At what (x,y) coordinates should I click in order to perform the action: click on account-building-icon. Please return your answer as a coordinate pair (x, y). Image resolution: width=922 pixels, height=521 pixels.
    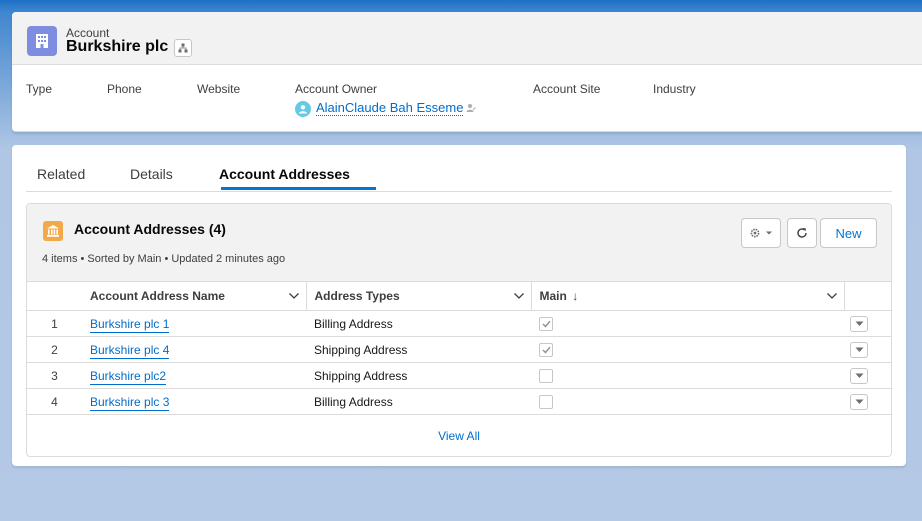
    Looking at the image, I should click on (42, 41).